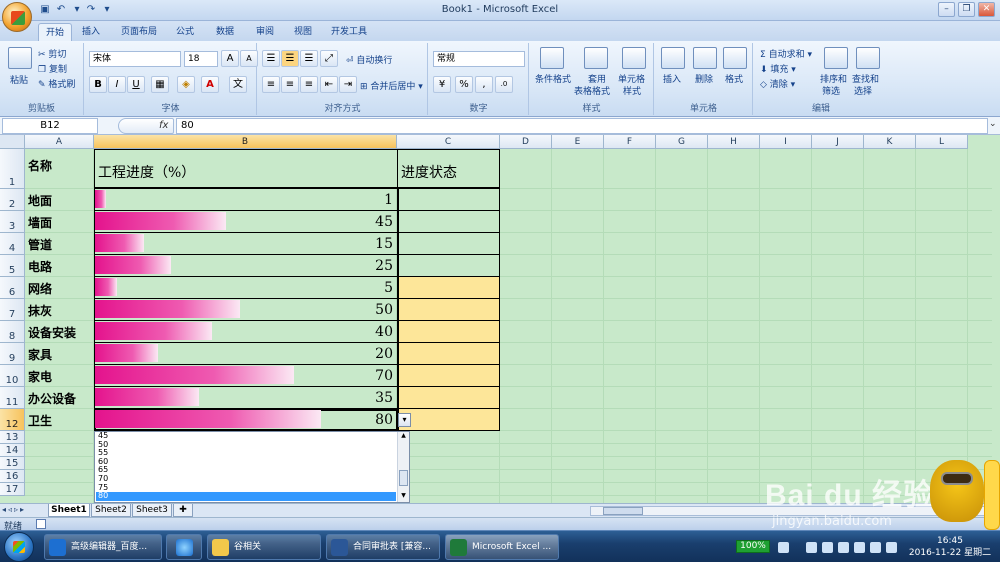  What do you see at coordinates (843, 547) in the screenshot?
I see `network-icon` at bounding box center [843, 547].